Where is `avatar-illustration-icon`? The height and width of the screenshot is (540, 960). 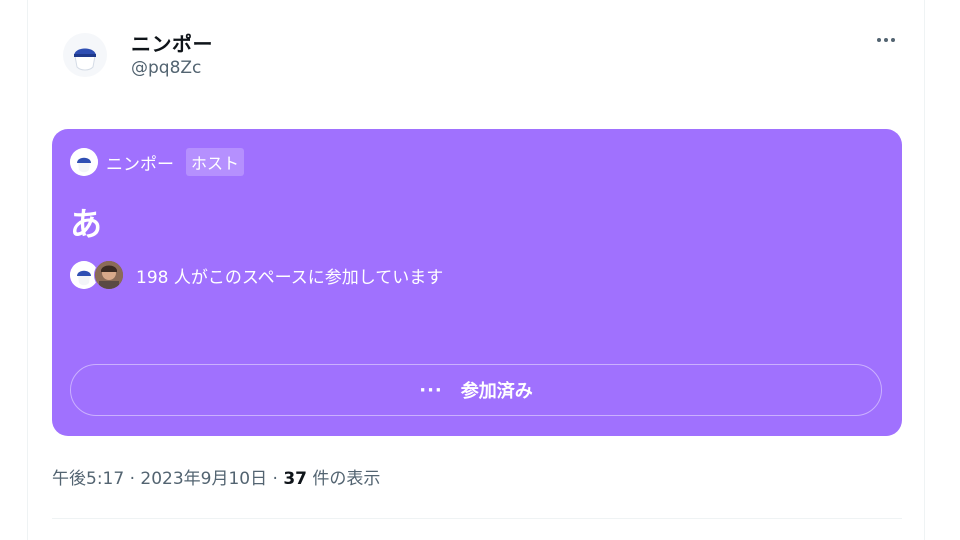
avatar-illustration-icon is located at coordinates (85, 55).